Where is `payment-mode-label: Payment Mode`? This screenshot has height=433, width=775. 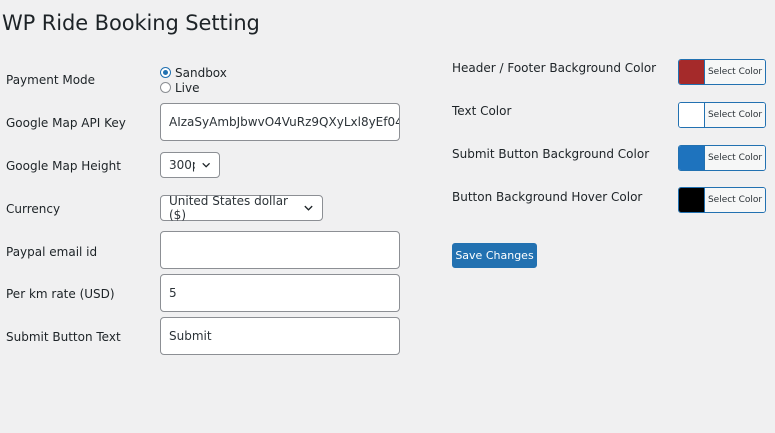 payment-mode-label: Payment Mode is located at coordinates (51, 80).